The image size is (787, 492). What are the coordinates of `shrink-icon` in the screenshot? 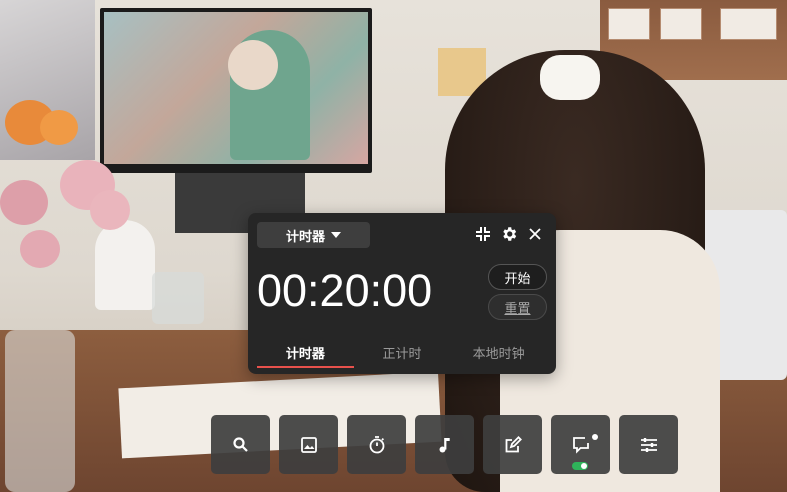 It's located at (483, 234).